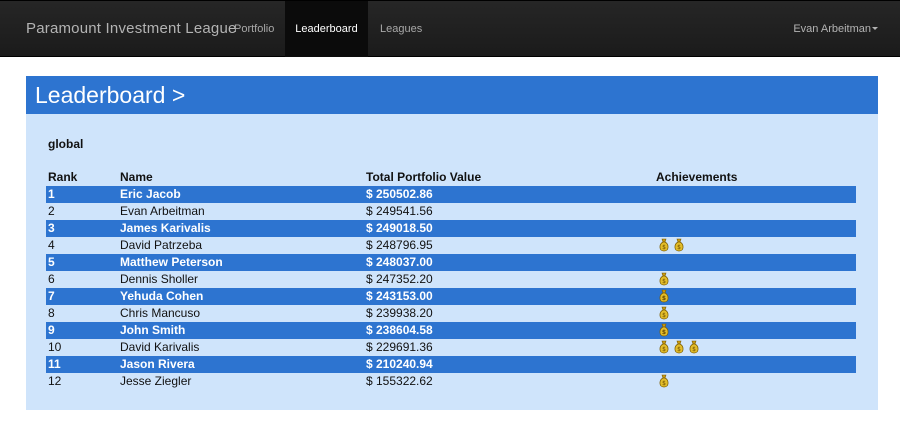 Image resolution: width=900 pixels, height=439 pixels. What do you see at coordinates (697, 177) in the screenshot?
I see `column-header-achievements: Achievements` at bounding box center [697, 177].